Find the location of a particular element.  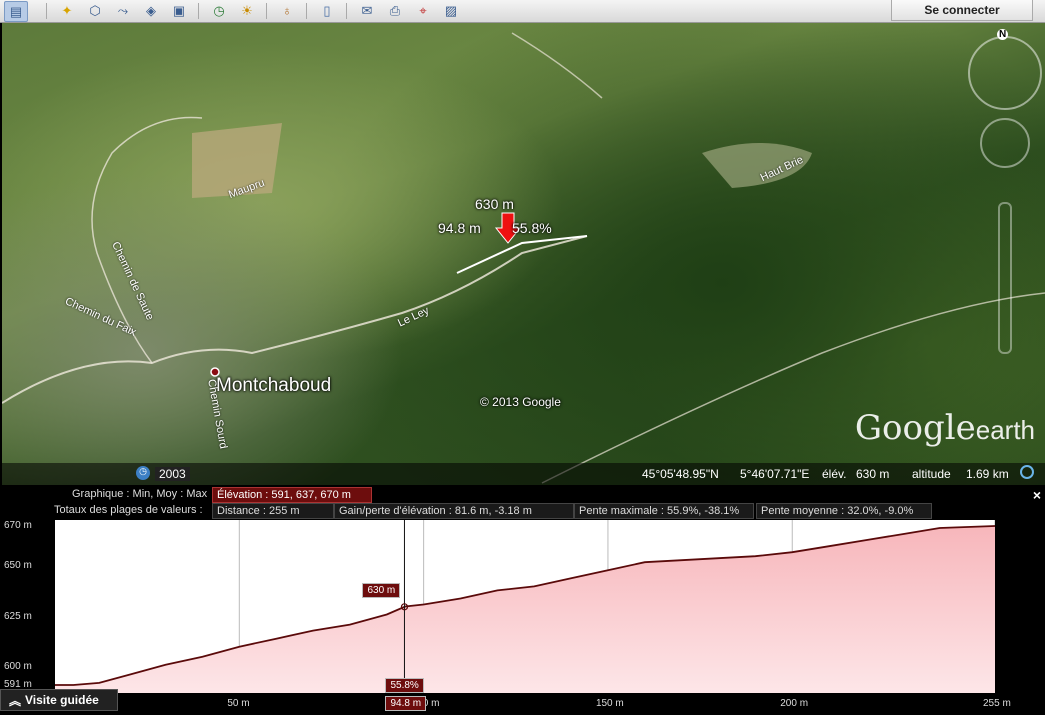

logo-earth: earth is located at coordinates (1005, 430).